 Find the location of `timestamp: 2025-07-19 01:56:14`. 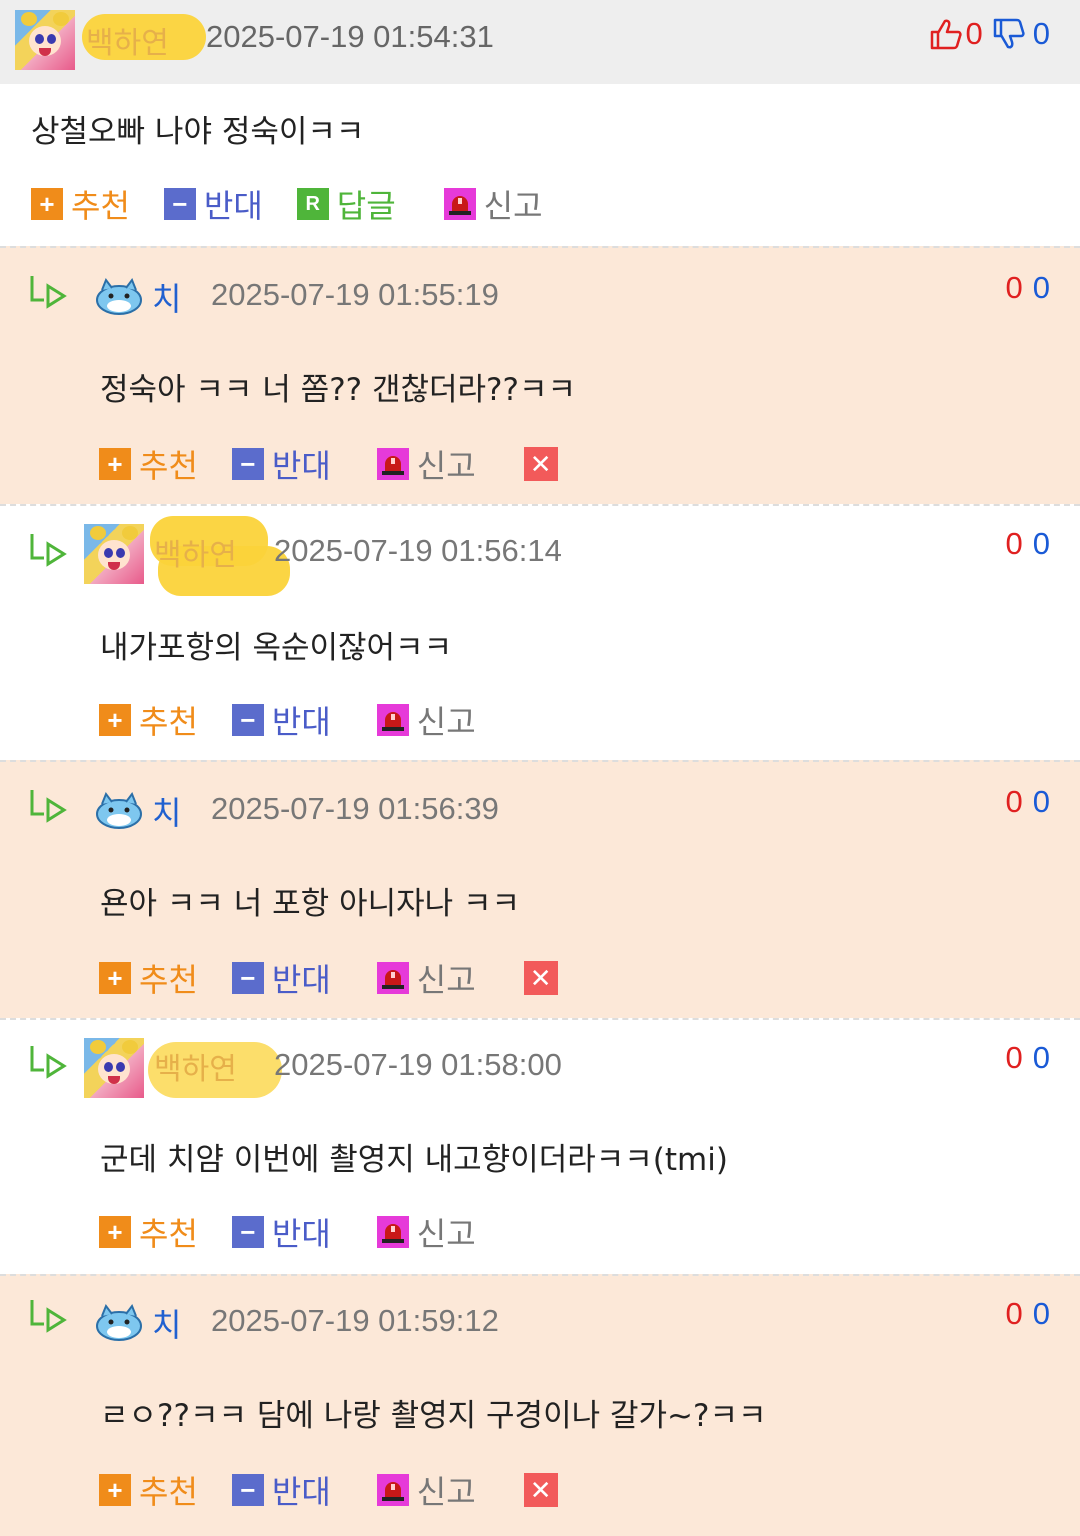

timestamp: 2025-07-19 01:56:14 is located at coordinates (418, 550).